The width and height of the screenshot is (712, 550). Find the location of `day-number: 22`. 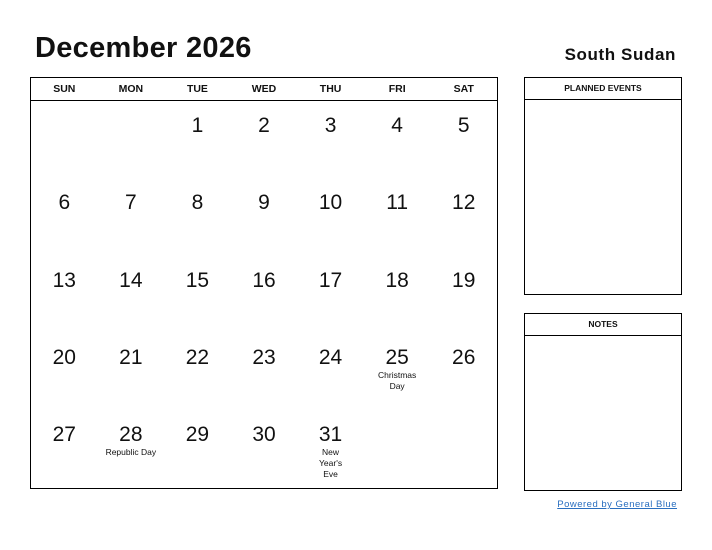

day-number: 22 is located at coordinates (197, 357).